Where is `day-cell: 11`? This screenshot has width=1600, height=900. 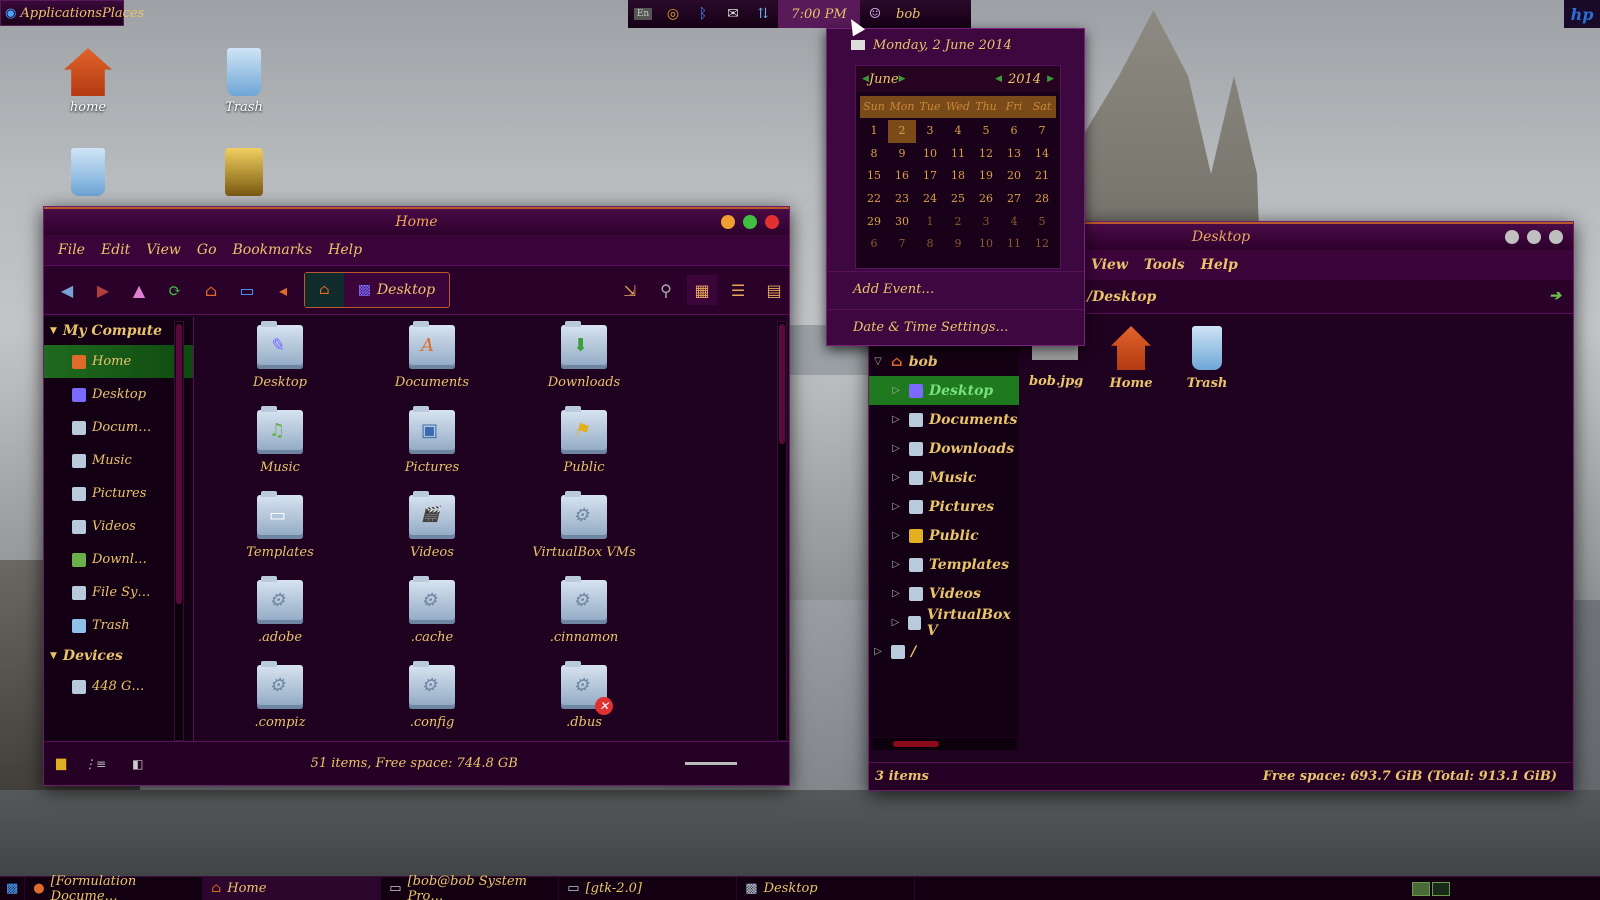
day-cell: 11 is located at coordinates (958, 154).